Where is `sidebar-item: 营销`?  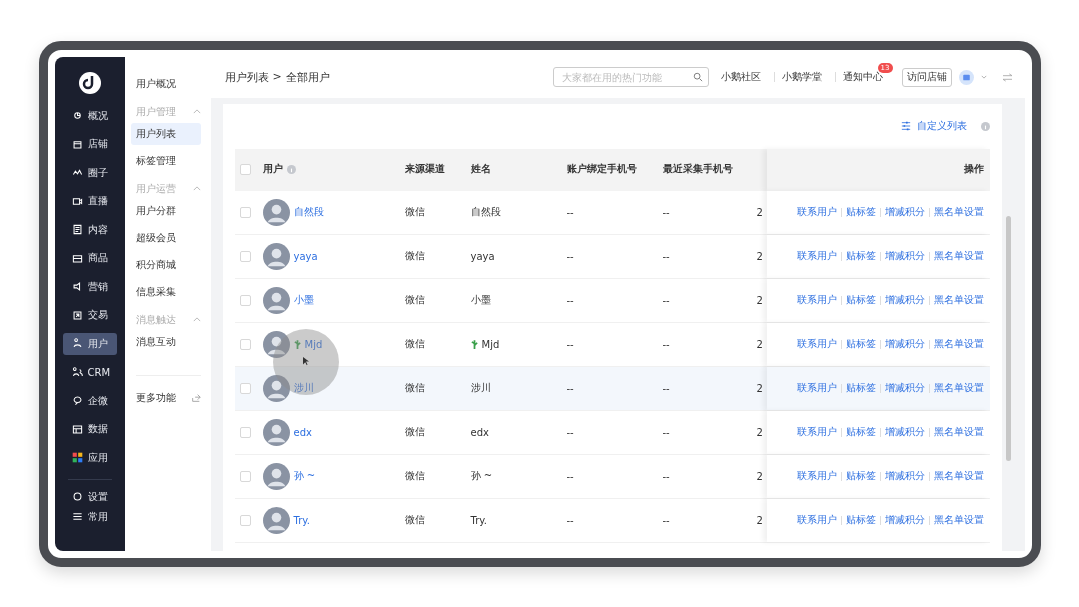 sidebar-item: 营销 is located at coordinates (89, 286).